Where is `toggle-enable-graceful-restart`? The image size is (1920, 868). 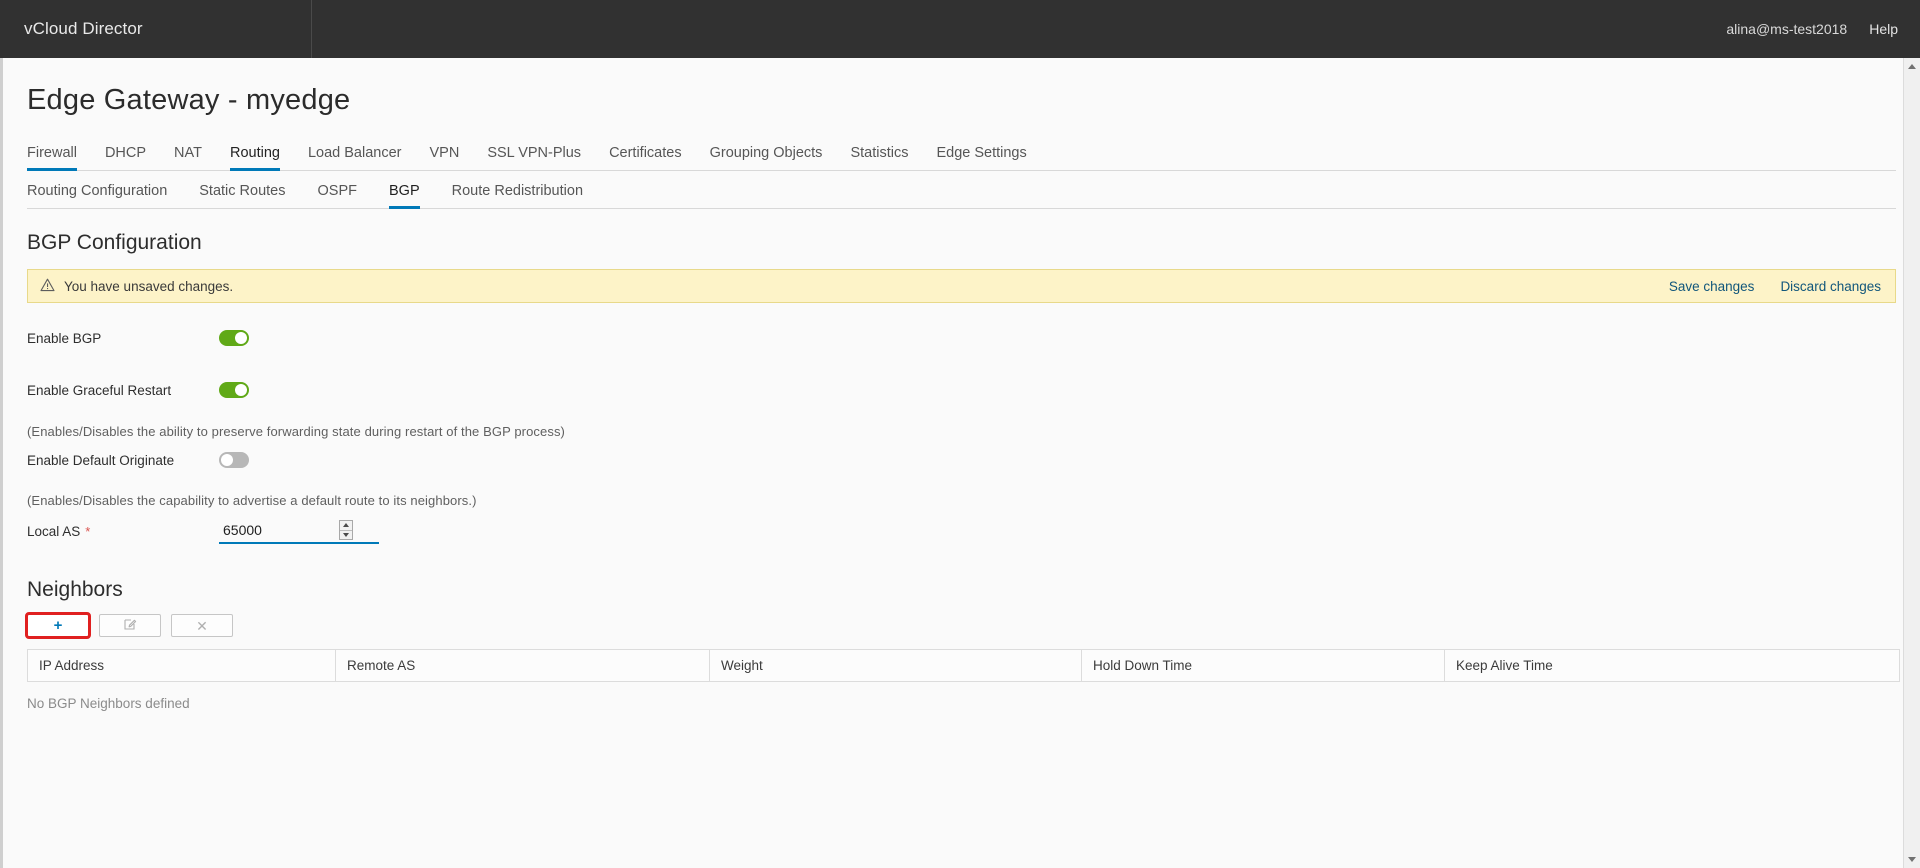 toggle-enable-graceful-restart is located at coordinates (234, 390).